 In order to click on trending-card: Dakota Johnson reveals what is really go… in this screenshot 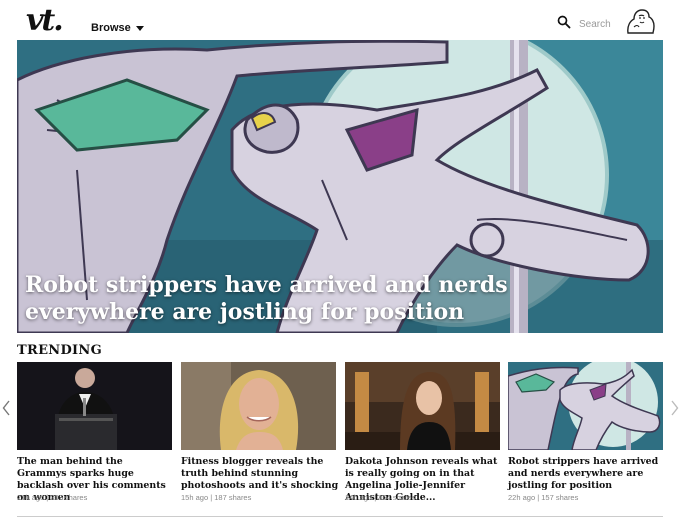, I will do `click(422, 432)`.